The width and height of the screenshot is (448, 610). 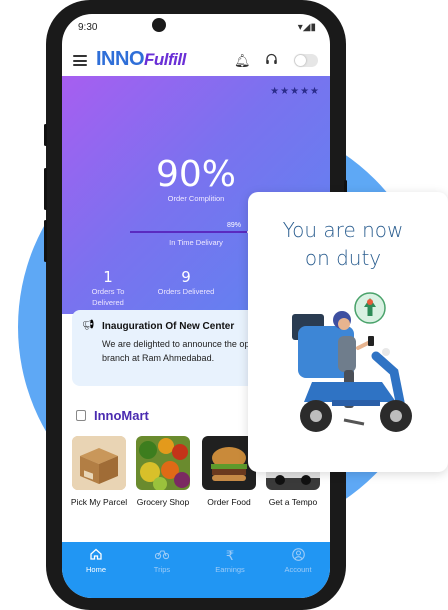 I want to click on scooter-rider-illustration, so click(x=352, y=362).